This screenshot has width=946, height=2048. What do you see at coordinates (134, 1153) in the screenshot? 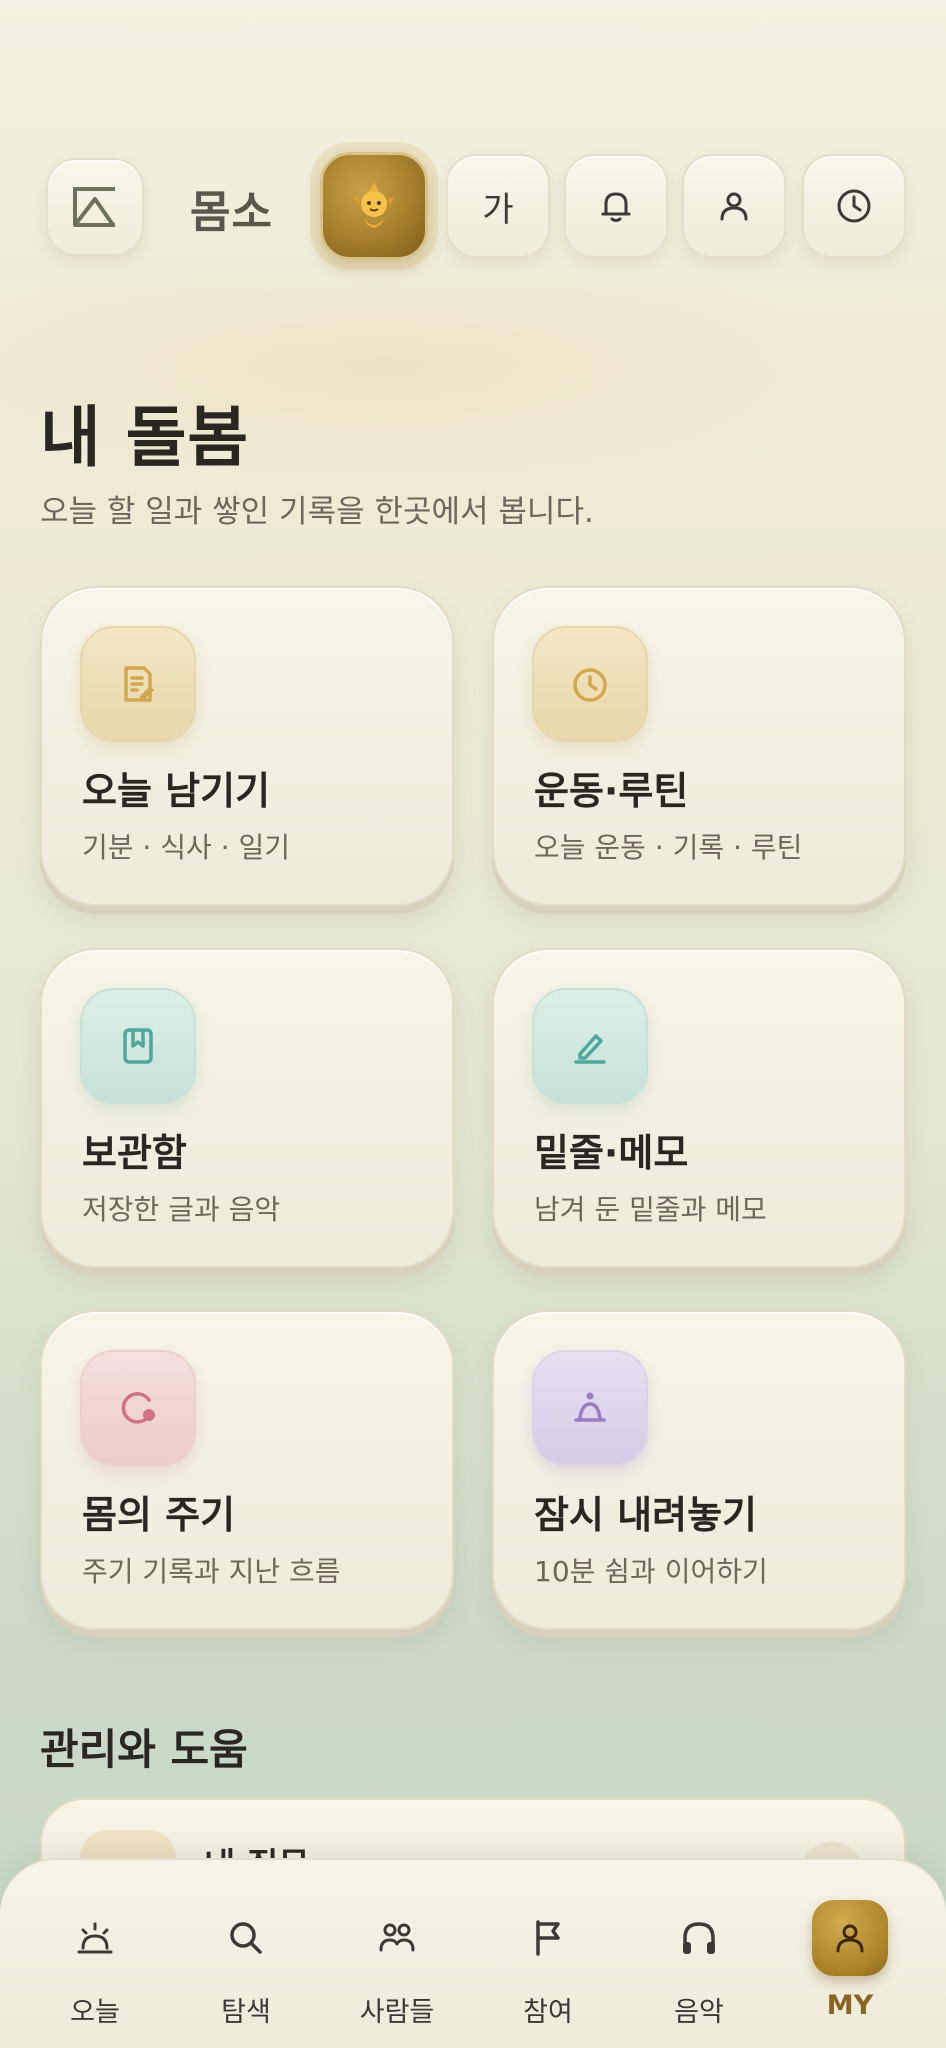
I see `card-title: 보관함` at bounding box center [134, 1153].